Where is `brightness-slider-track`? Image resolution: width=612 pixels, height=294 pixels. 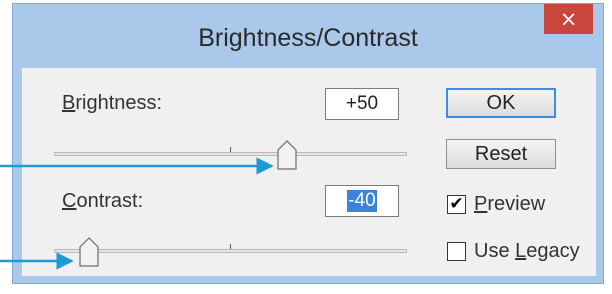
brightness-slider-track is located at coordinates (230, 154).